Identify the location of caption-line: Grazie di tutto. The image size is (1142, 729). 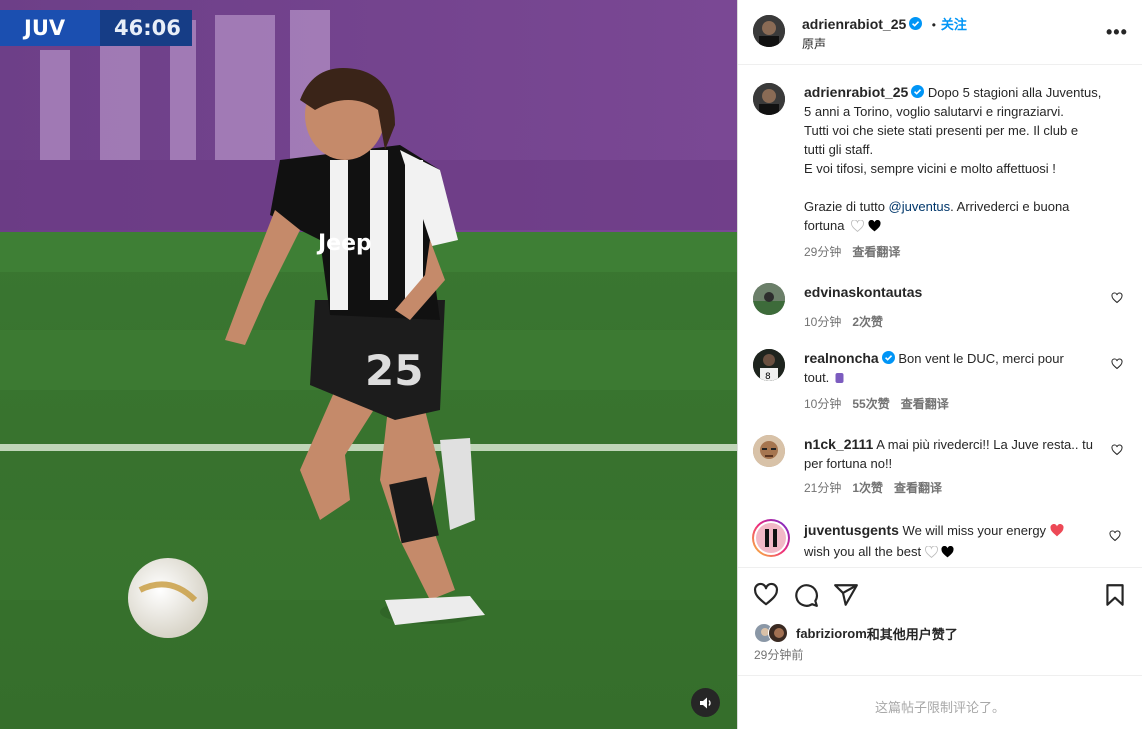
(846, 206).